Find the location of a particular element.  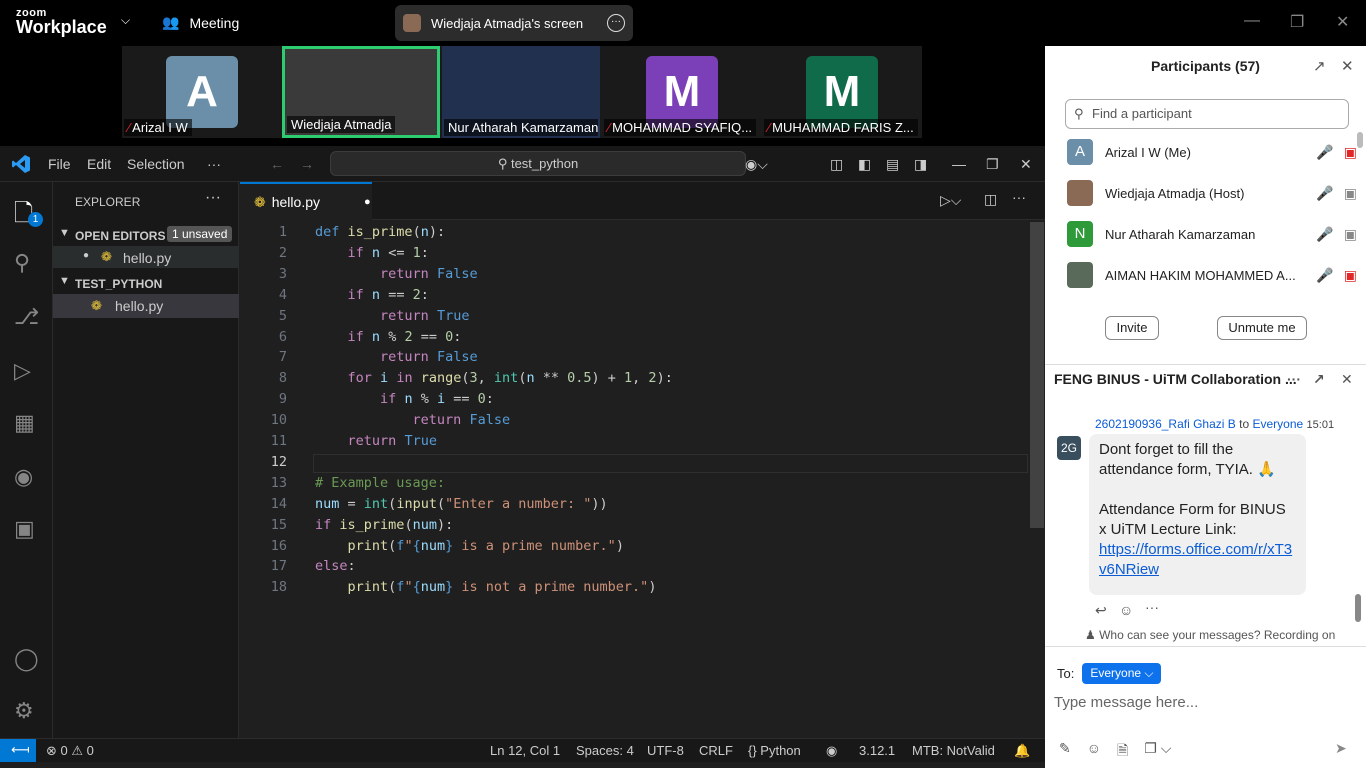

meeting-button: 👥 Meeting is located at coordinates (200, 22).